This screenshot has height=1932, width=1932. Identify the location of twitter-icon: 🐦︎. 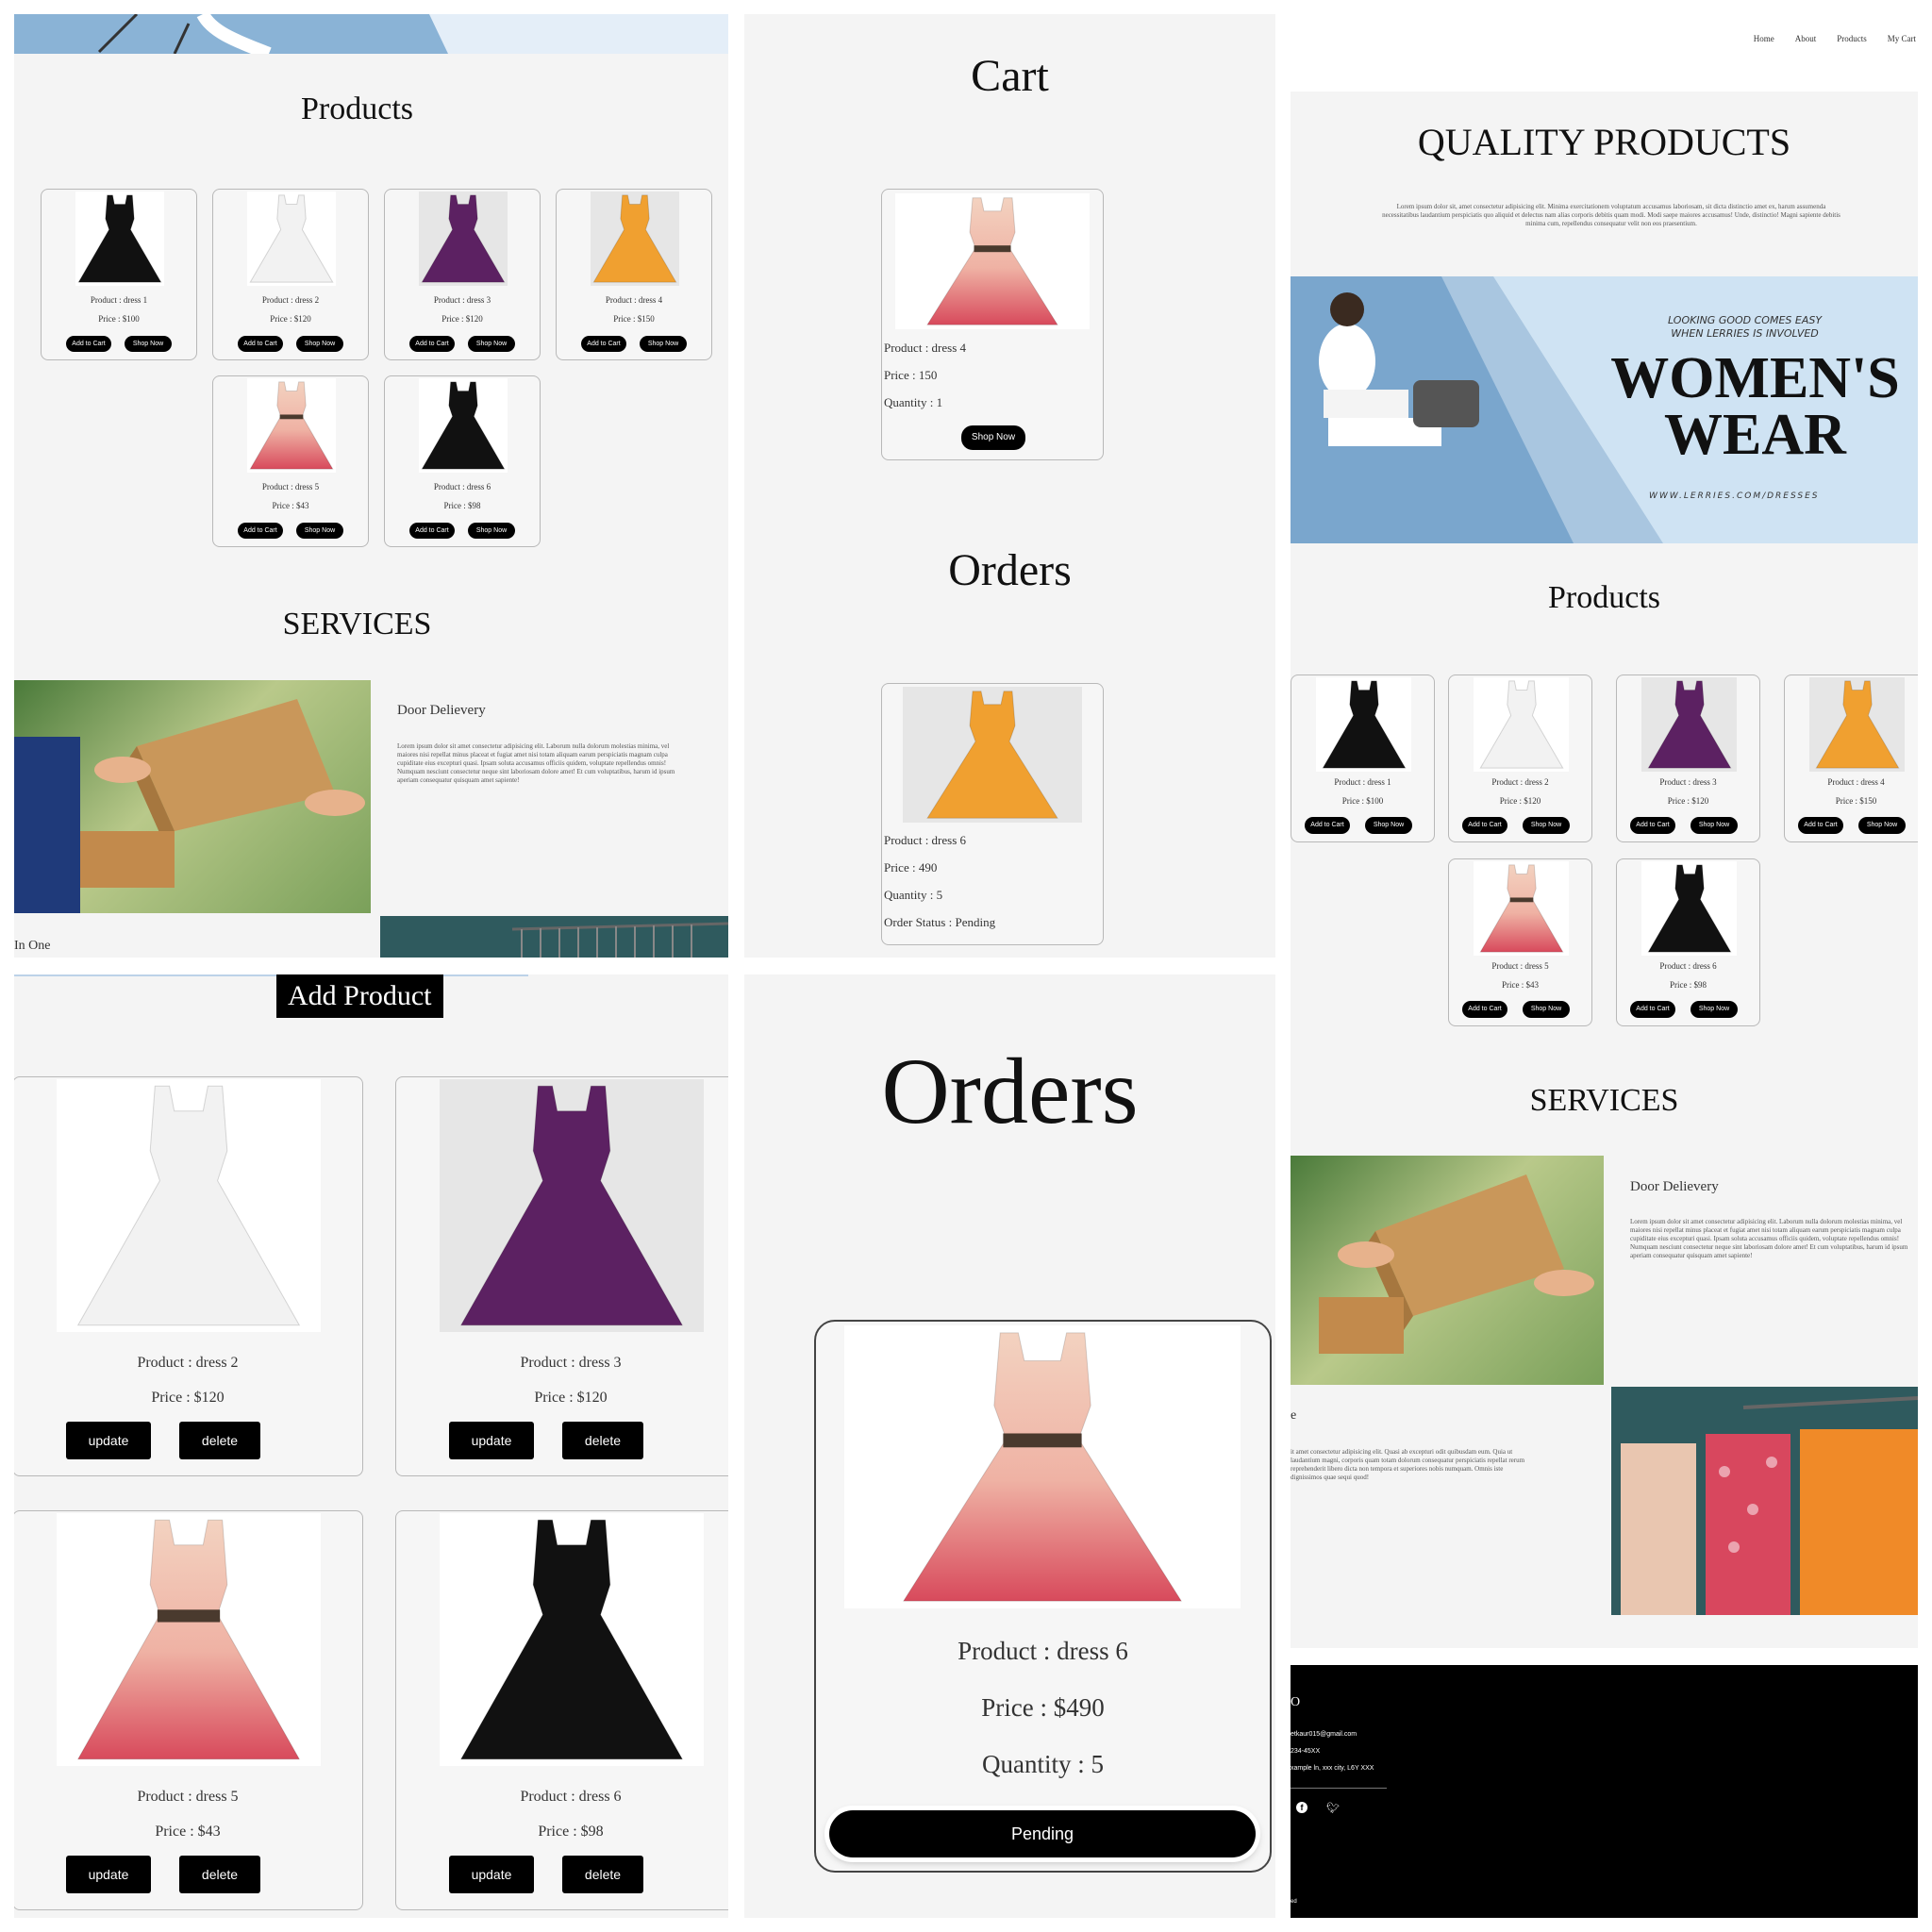
(1333, 1808).